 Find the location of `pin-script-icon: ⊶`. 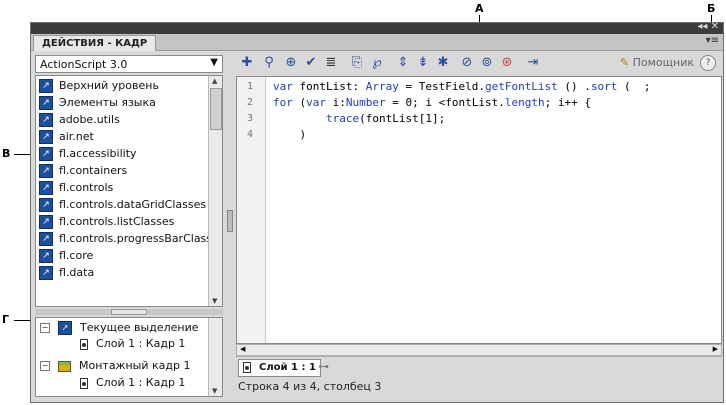

pin-script-icon: ⊶ is located at coordinates (323, 366).